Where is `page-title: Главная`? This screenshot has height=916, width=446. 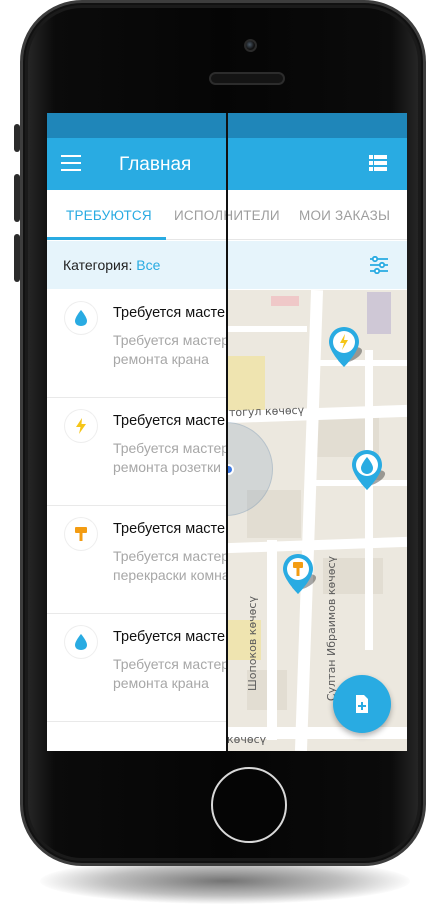
page-title: Главная is located at coordinates (155, 164).